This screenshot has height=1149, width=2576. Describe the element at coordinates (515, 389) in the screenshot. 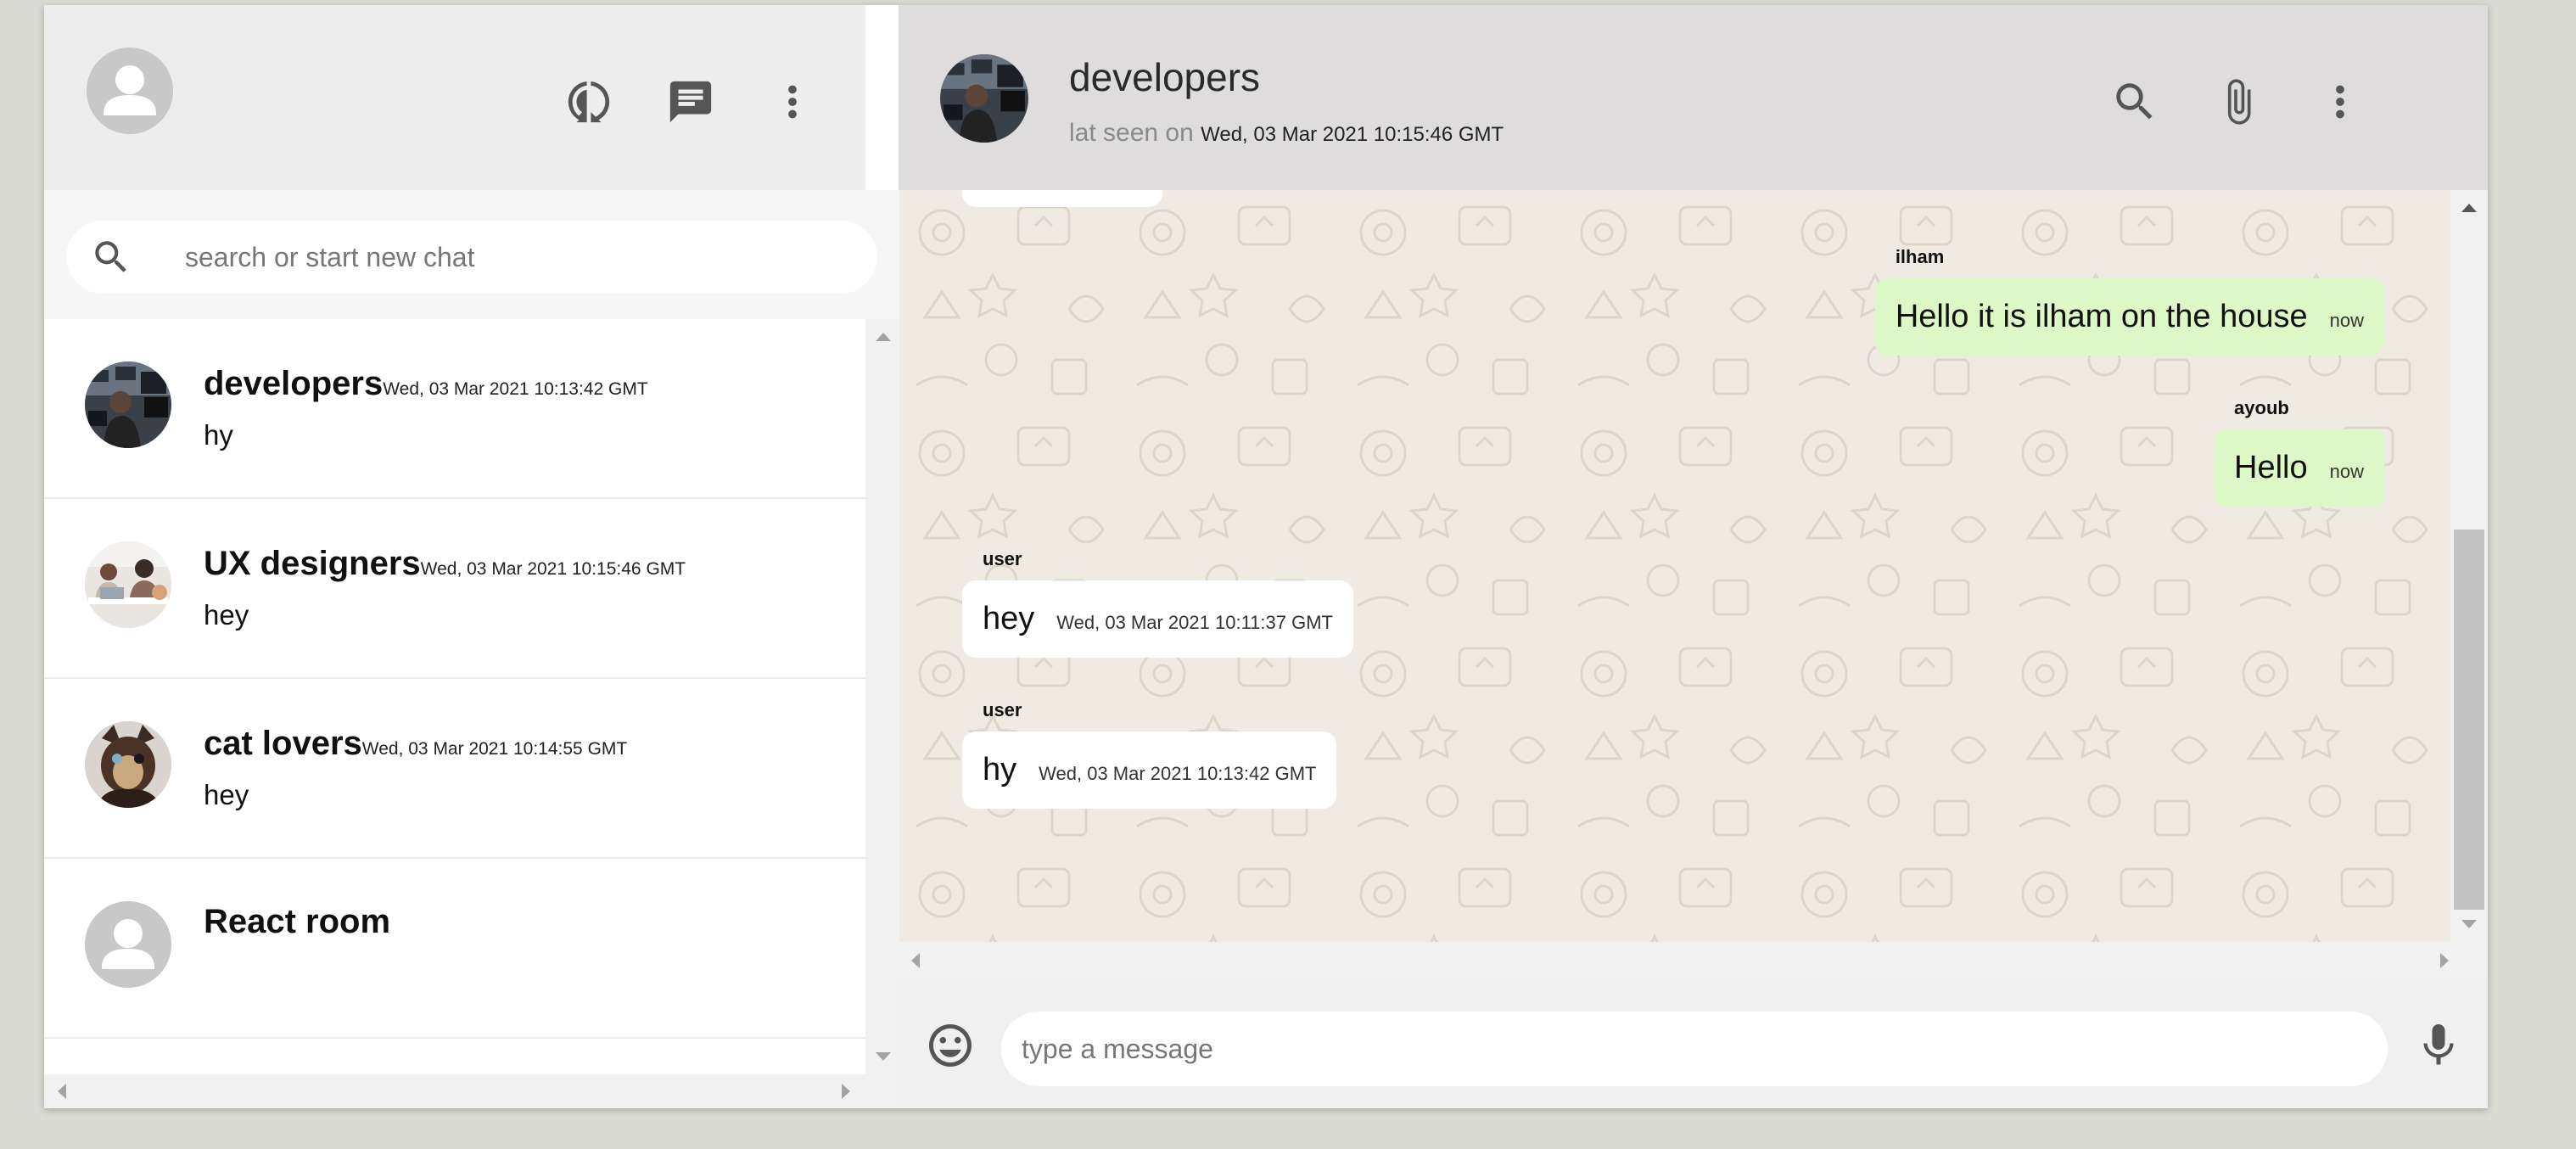

I see `chat-timestamp: Wed, 03 Mar 2021 10:13:42 GMT` at that location.